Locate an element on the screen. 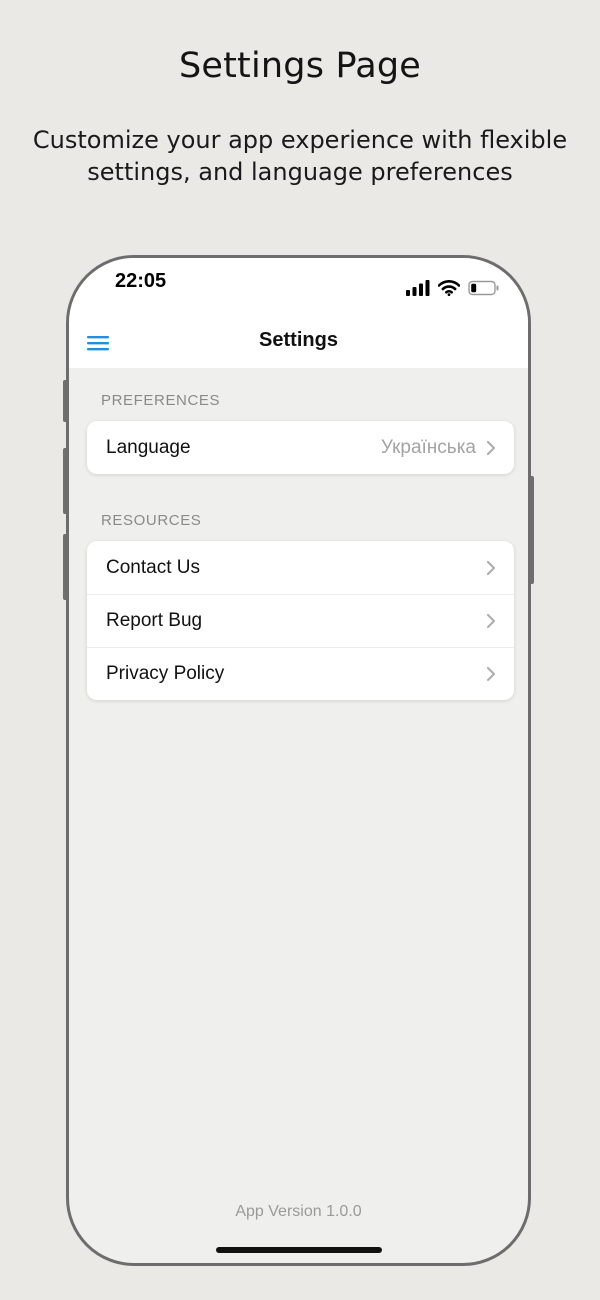 The image size is (600, 1300). wifi-icon is located at coordinates (449, 288).